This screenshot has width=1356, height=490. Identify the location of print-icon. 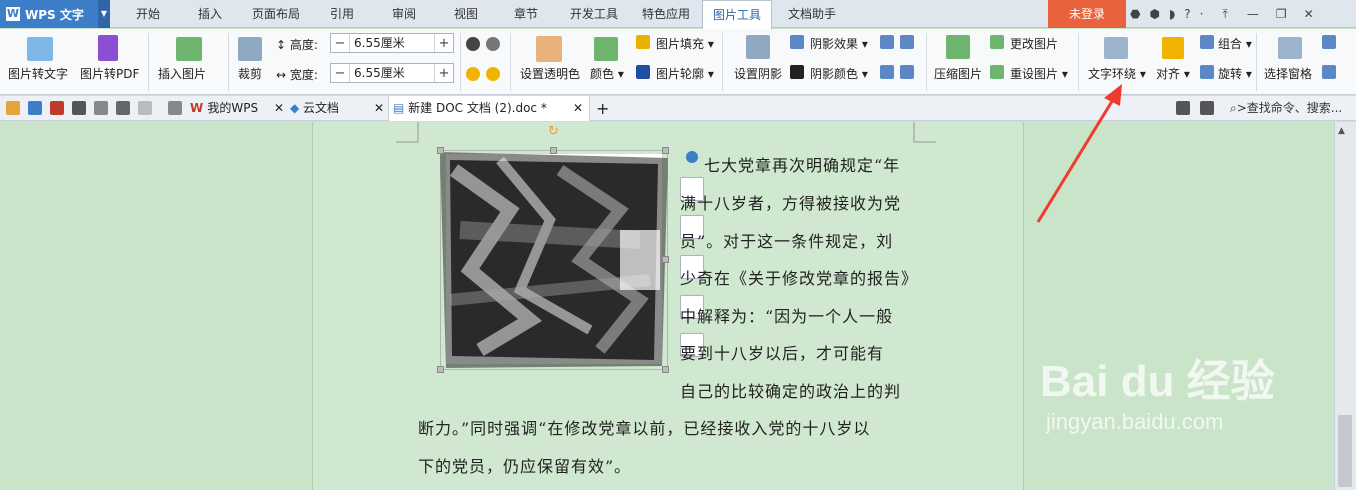
(79, 108).